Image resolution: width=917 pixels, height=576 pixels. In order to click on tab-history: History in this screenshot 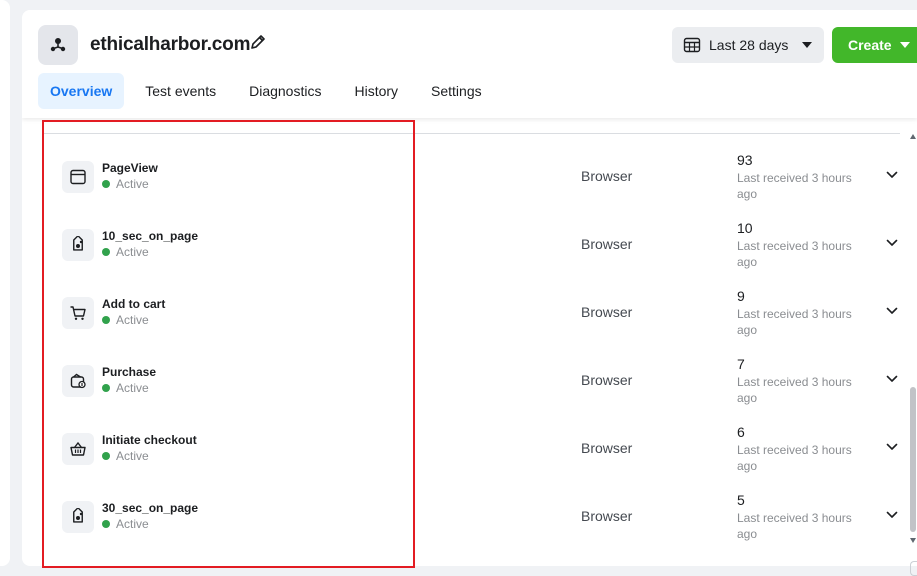, I will do `click(376, 91)`.